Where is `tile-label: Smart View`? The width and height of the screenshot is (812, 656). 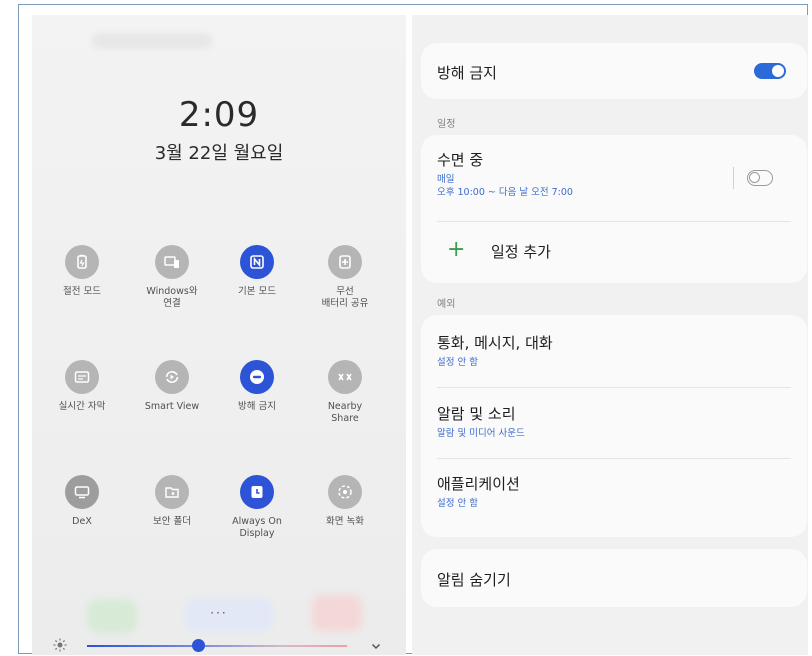
tile-label: Smart View is located at coordinates (172, 406).